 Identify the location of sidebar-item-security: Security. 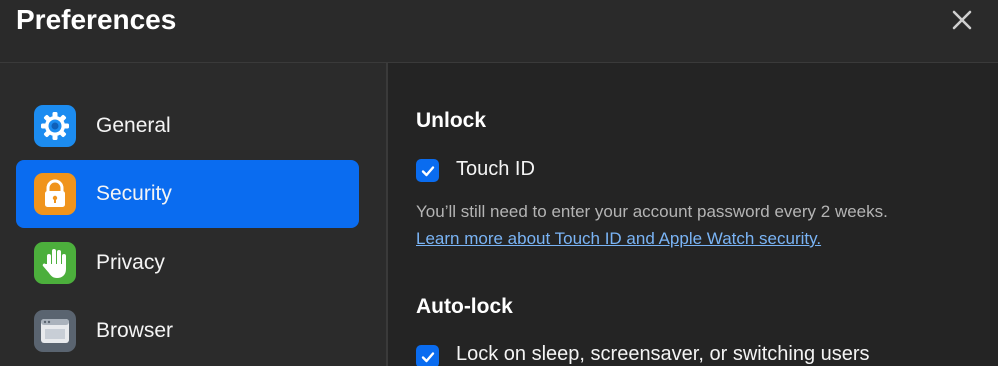
(187, 194).